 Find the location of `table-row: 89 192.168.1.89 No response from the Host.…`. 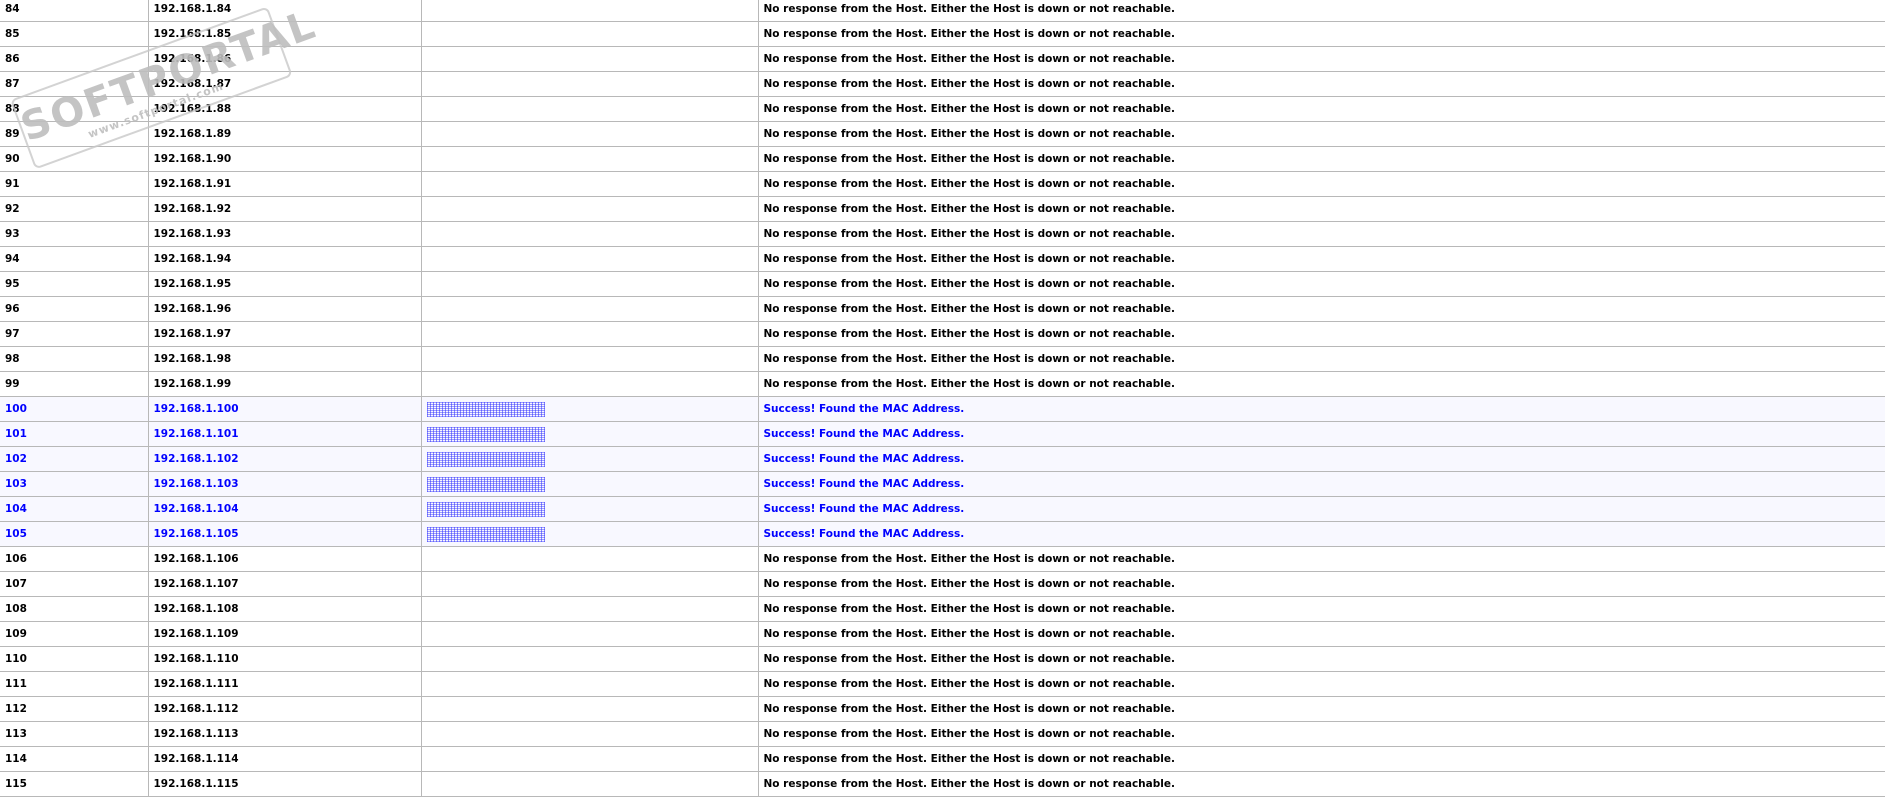

table-row: 89 192.168.1.89 No response from the Host.… is located at coordinates (942, 134).